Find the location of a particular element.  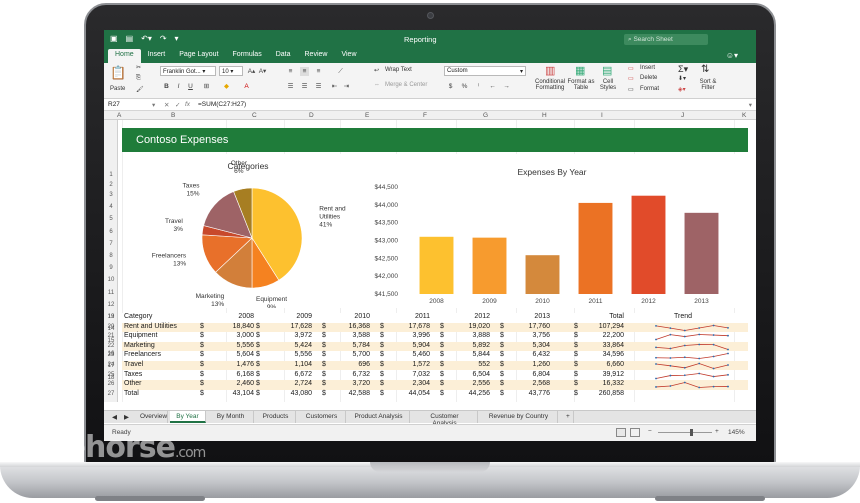

comma-icon: ⁾ is located at coordinates (478, 86).